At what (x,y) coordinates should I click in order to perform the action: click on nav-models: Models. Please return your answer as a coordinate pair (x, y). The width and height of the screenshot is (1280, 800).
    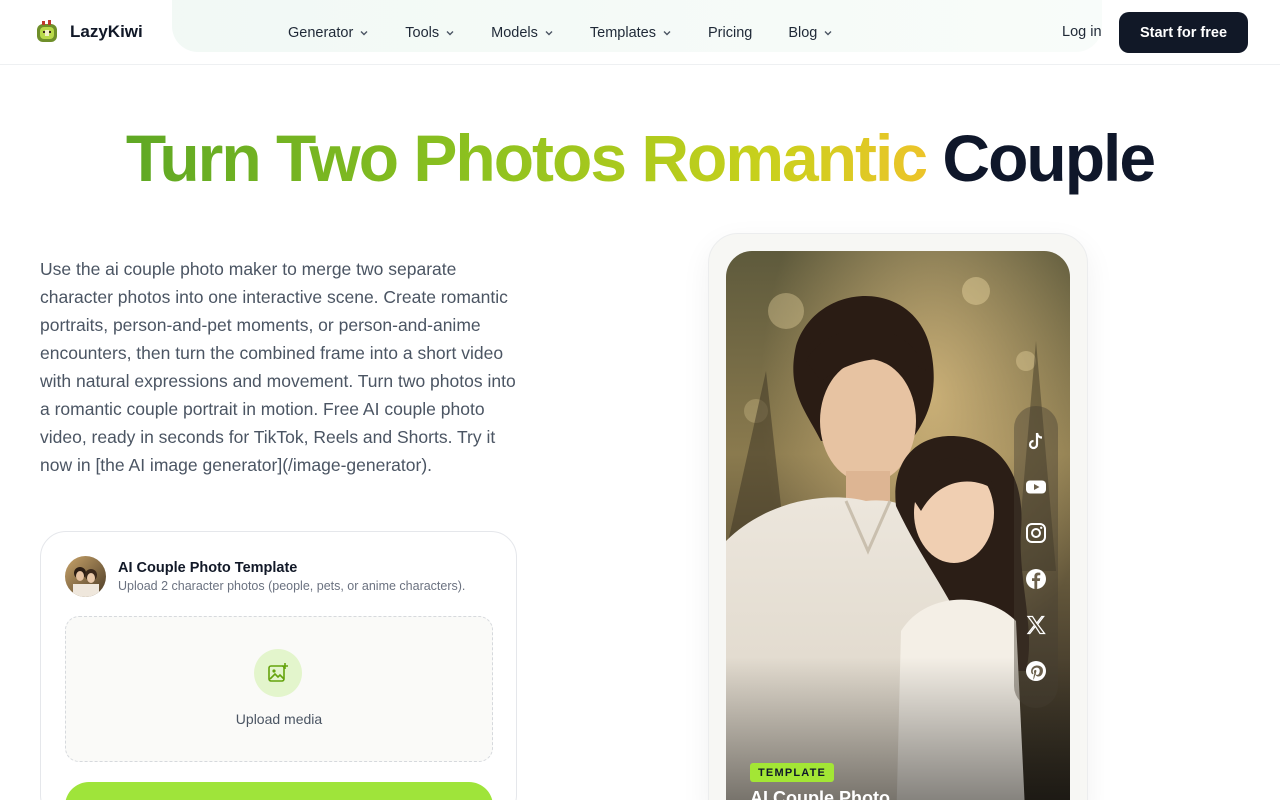
    Looking at the image, I should click on (522, 33).